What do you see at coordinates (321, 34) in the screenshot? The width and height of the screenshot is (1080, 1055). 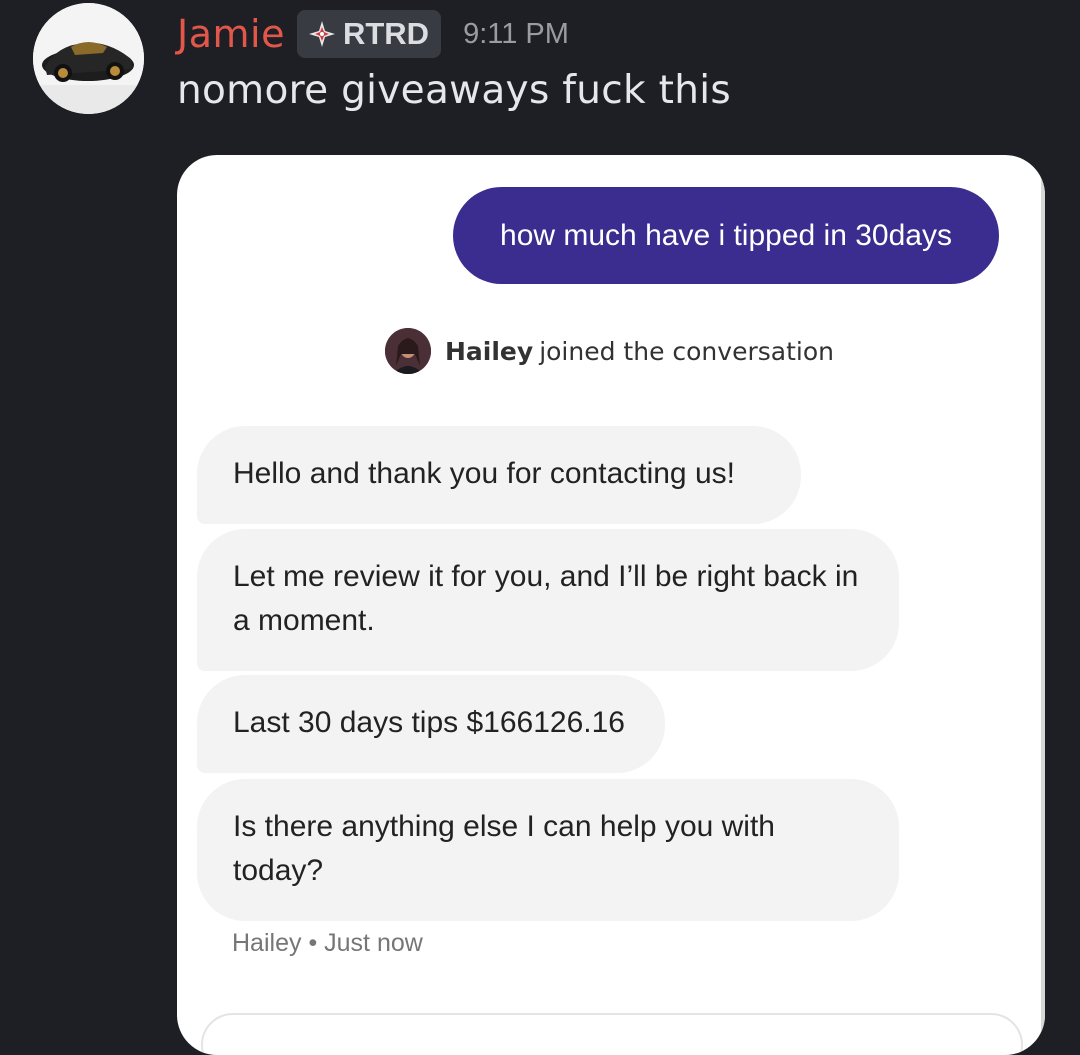 I see `diamond-compass-icon` at bounding box center [321, 34].